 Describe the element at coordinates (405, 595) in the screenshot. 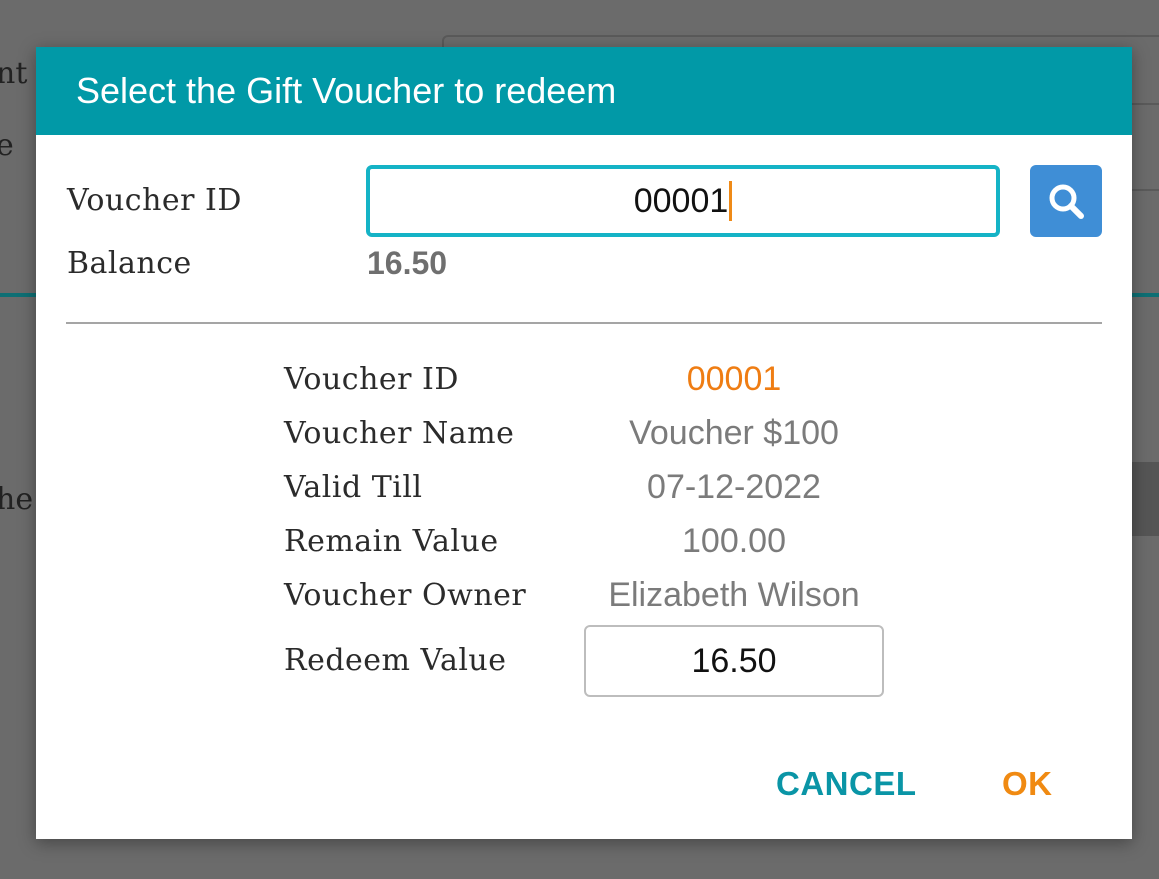

I see `detail-label-voucher-owner: Voucher Owner` at that location.